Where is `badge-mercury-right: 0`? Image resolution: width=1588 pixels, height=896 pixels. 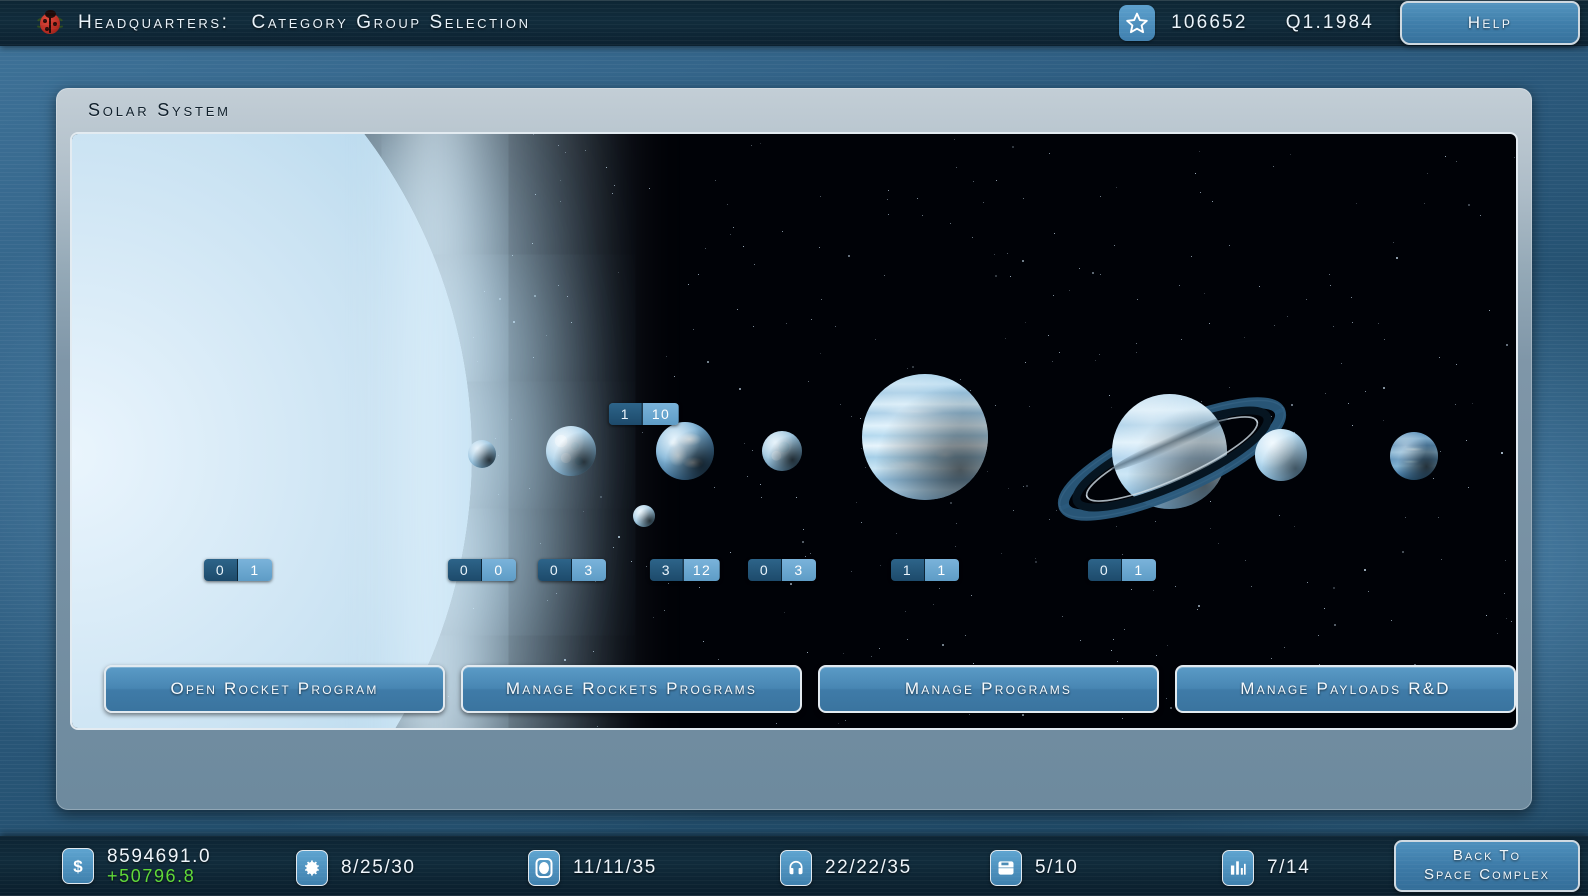 badge-mercury-right: 0 is located at coordinates (499, 570).